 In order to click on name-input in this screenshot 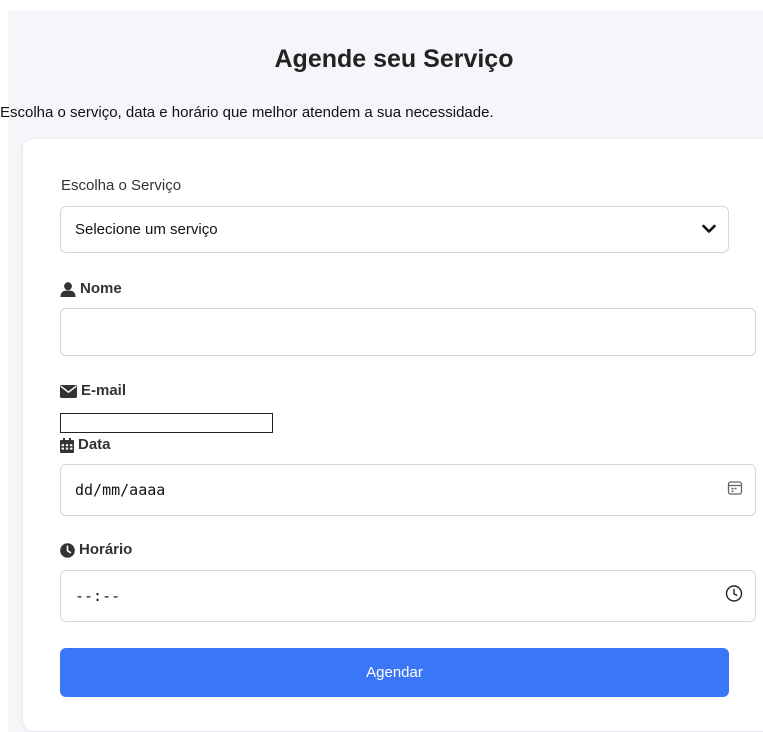, I will do `click(408, 332)`.